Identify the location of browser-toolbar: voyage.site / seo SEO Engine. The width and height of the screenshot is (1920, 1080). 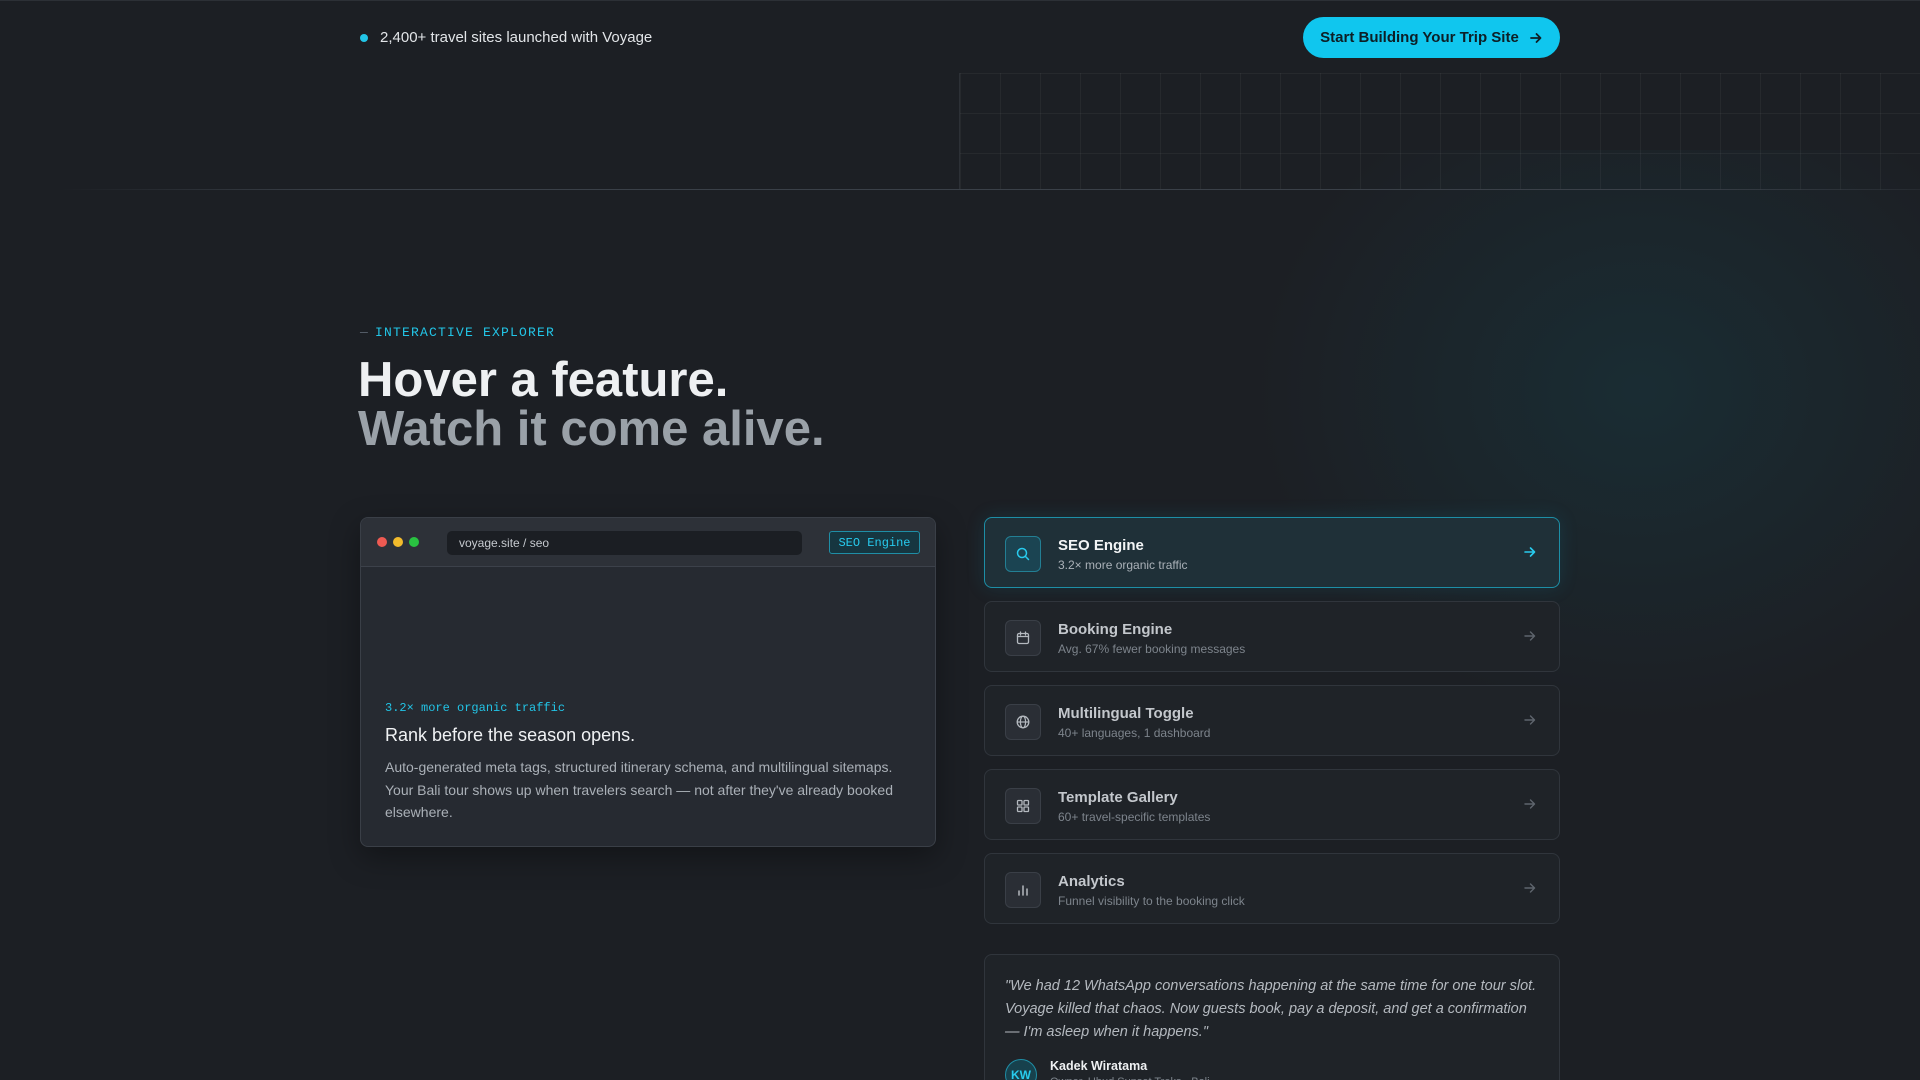
(648, 542).